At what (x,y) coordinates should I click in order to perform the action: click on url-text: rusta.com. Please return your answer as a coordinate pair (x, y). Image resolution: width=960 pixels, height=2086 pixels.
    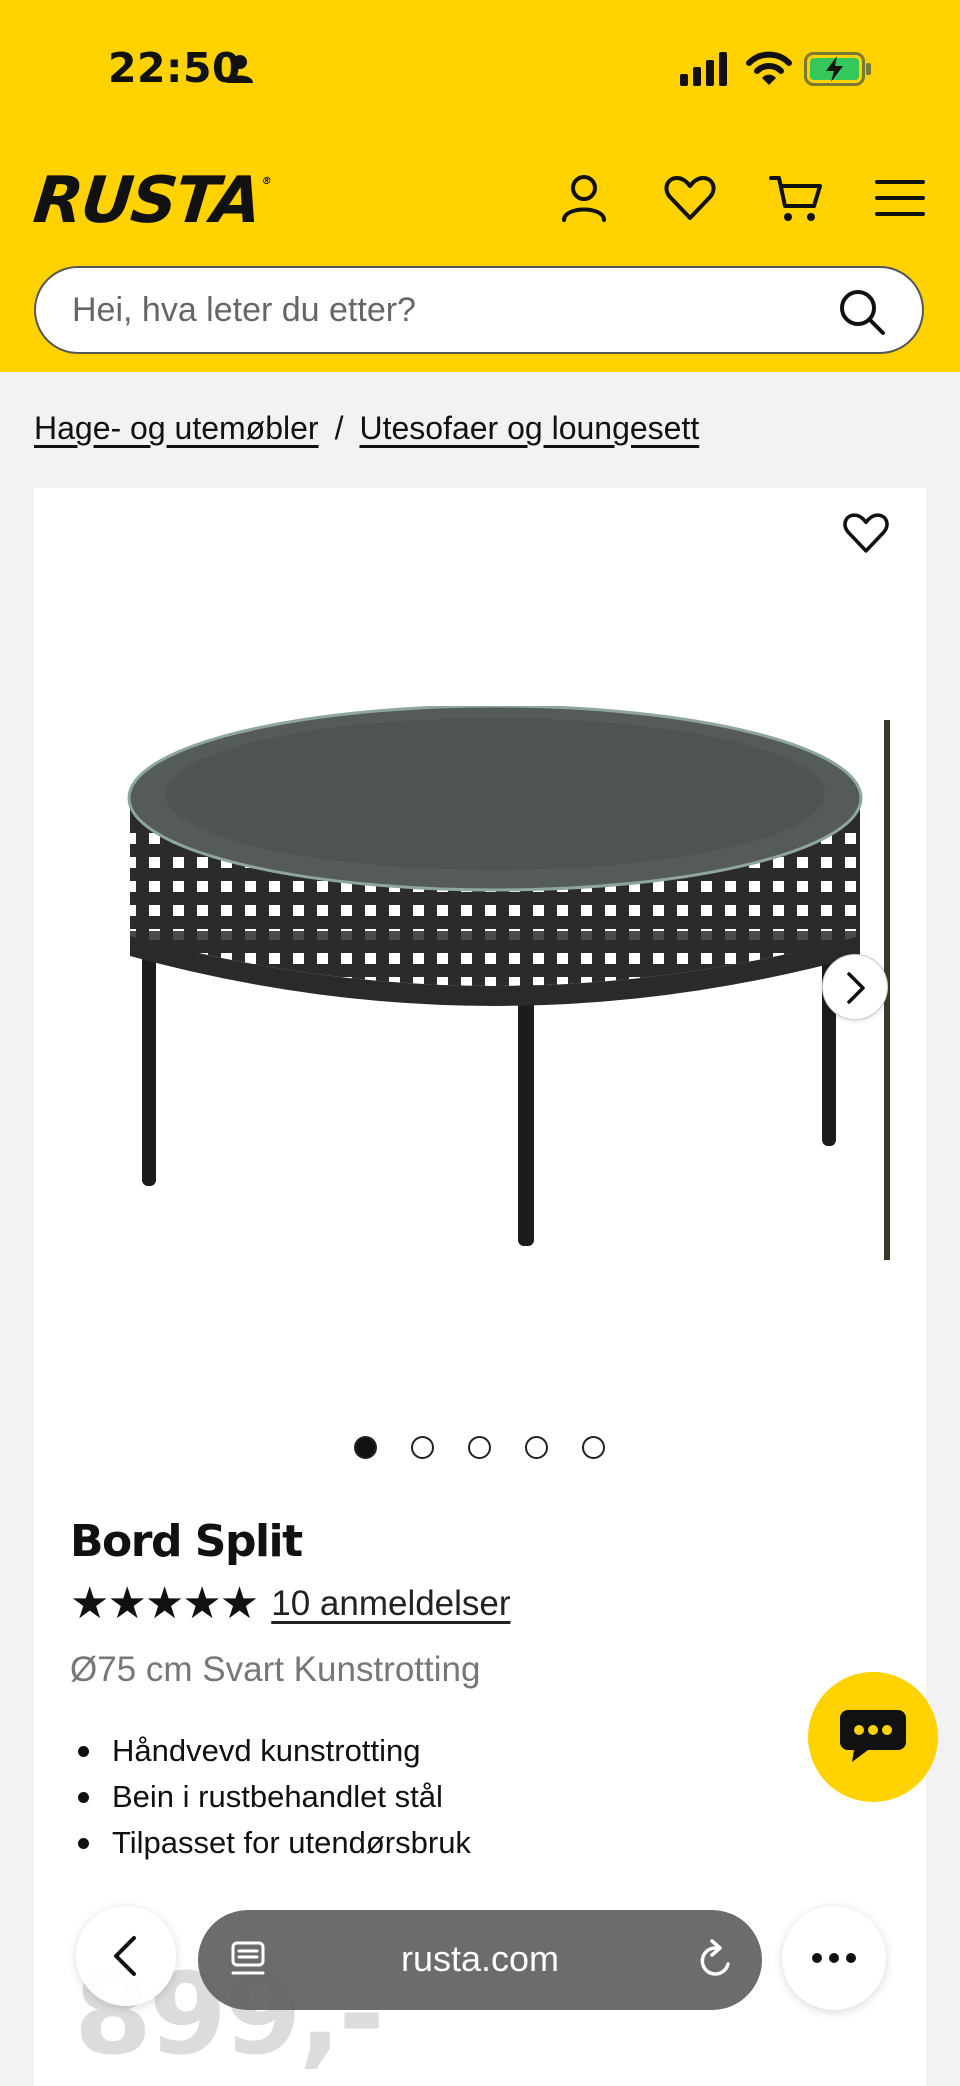
    Looking at the image, I should click on (480, 1958).